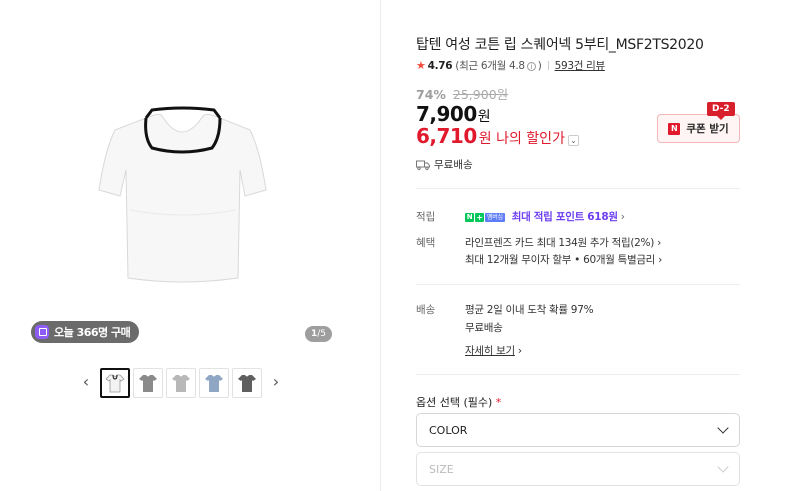 This screenshot has height=491, width=790. What do you see at coordinates (182, 190) in the screenshot?
I see `product-main-image` at bounding box center [182, 190].